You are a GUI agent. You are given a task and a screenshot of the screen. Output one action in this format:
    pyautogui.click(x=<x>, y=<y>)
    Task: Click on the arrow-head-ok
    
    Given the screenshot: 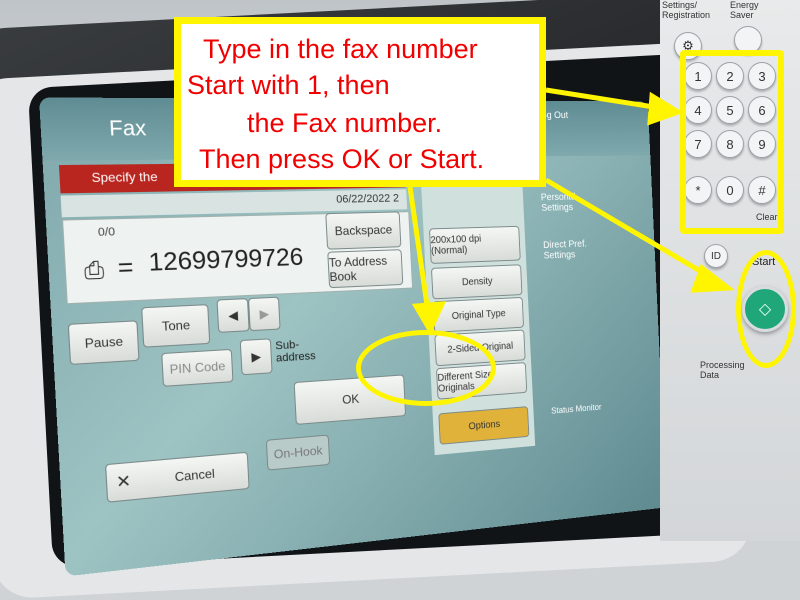 What is the action you would take?
    pyautogui.click(x=429, y=318)
    